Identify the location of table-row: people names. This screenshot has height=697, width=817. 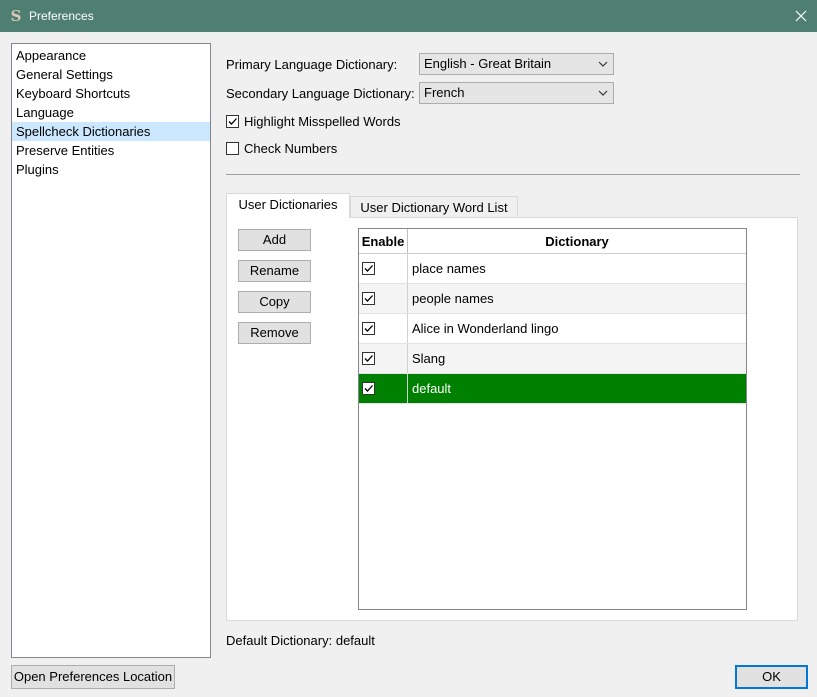
(552, 299).